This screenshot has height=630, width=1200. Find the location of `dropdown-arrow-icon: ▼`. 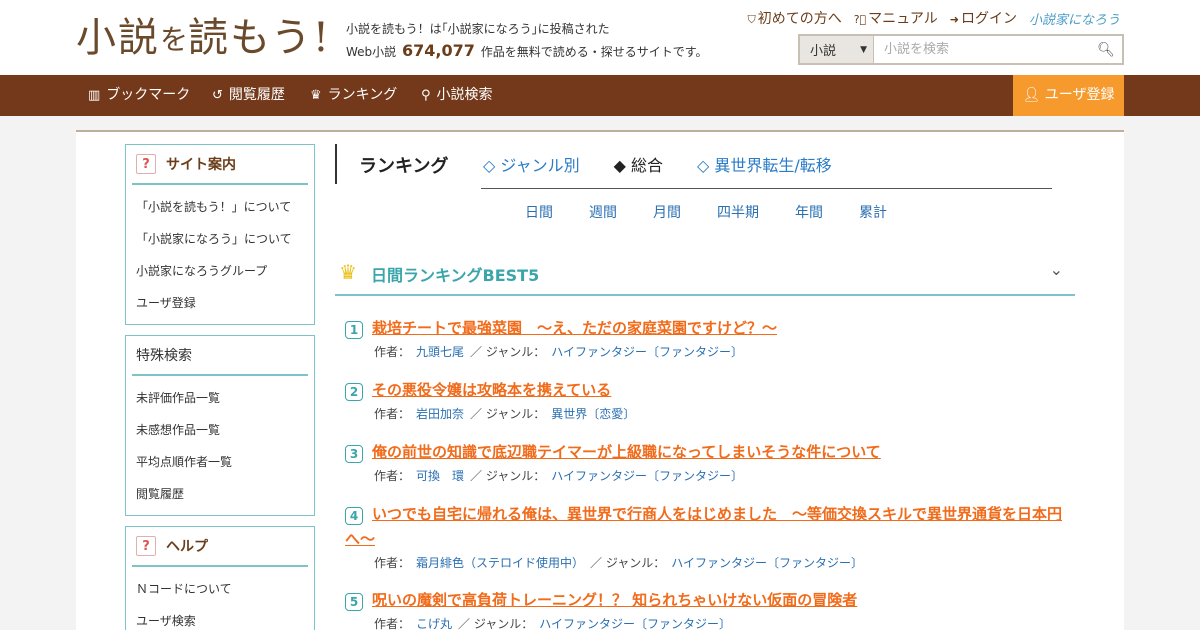

dropdown-arrow-icon: ▼ is located at coordinates (863, 49).